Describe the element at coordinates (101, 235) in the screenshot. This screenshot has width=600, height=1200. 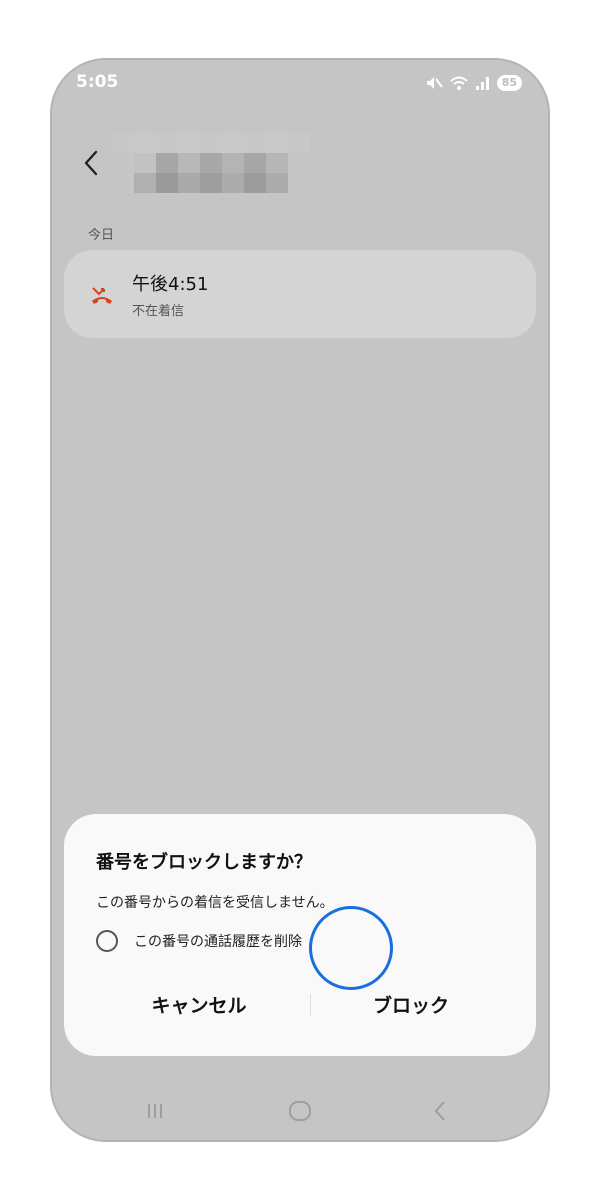
I see `section-label-today: 今日` at that location.